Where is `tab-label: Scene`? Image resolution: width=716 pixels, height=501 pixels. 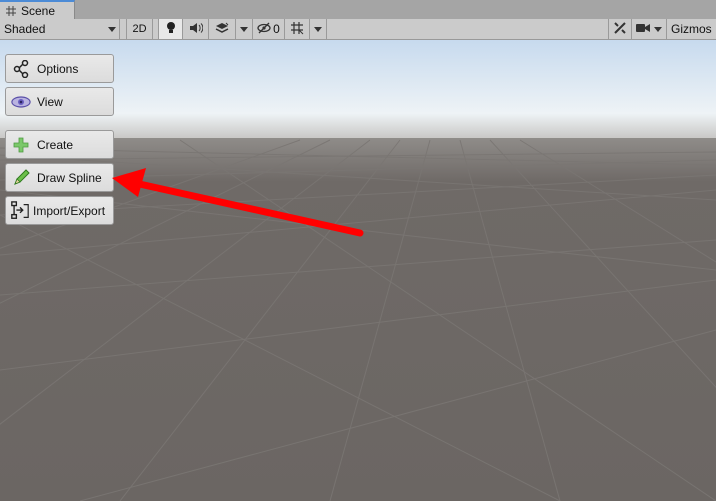
tab-label: Scene is located at coordinates (38, 10).